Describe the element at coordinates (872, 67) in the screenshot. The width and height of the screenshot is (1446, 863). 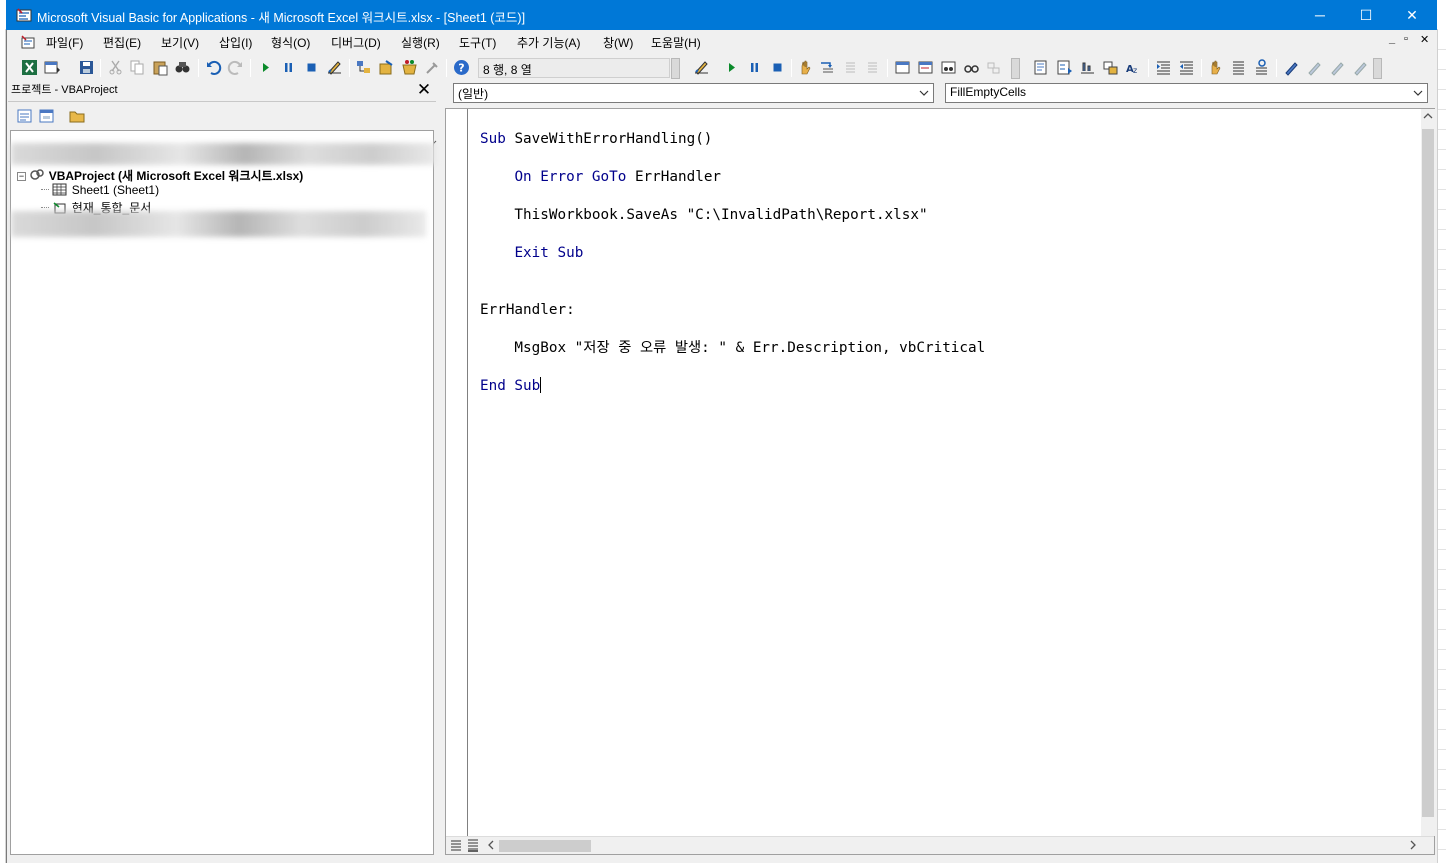
I see `step-out-icon` at that location.